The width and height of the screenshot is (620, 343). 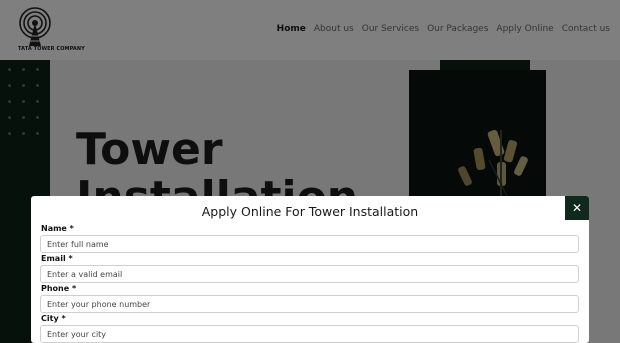 I want to click on modal-title: Apply Online For Tower Installation, so click(x=310, y=211).